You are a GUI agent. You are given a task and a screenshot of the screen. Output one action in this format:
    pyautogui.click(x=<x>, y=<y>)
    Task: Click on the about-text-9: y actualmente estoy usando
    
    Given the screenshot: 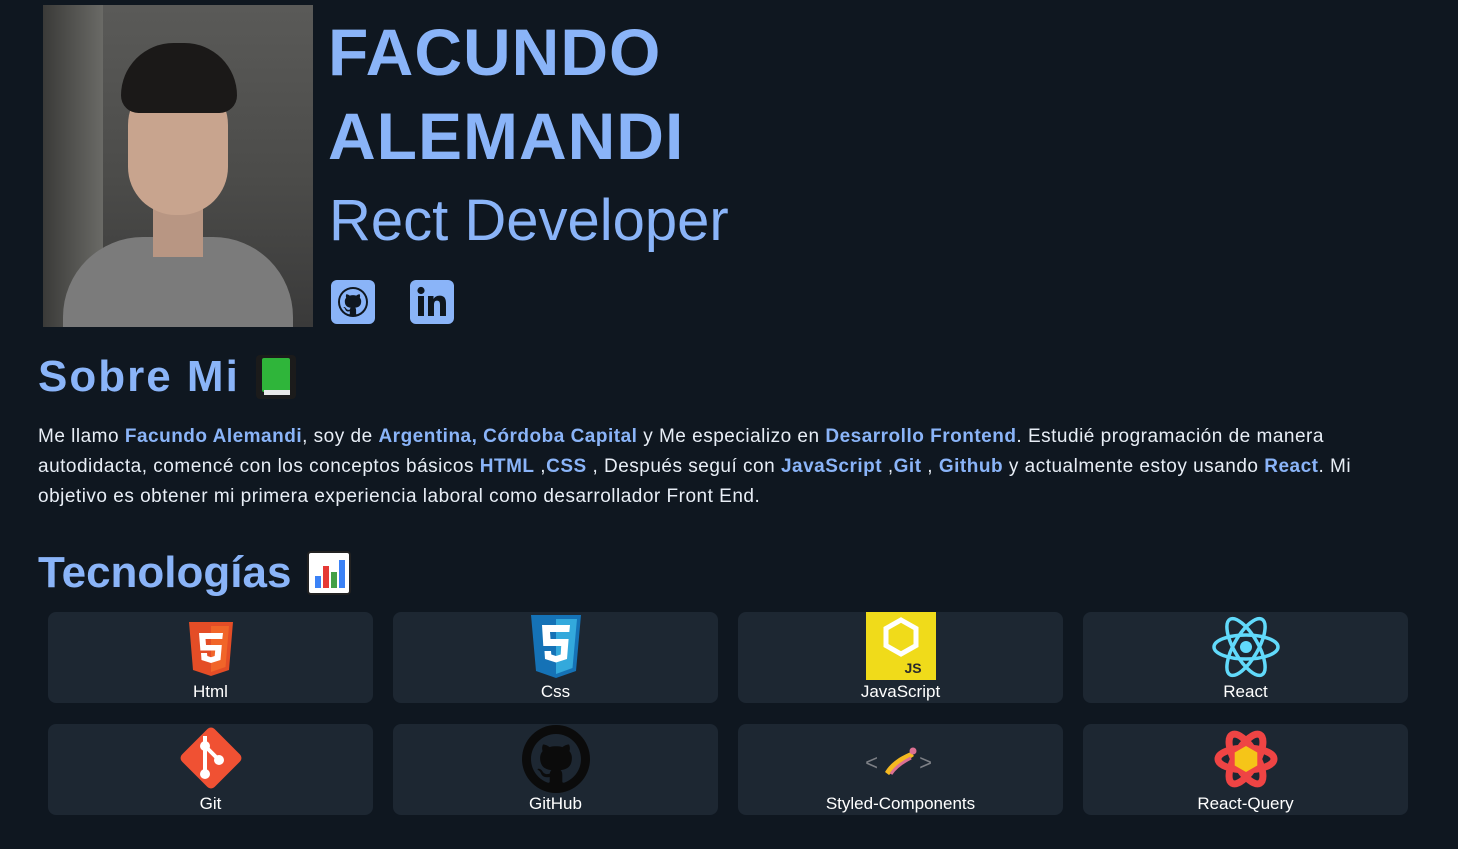 What is the action you would take?
    pyautogui.click(x=1134, y=466)
    